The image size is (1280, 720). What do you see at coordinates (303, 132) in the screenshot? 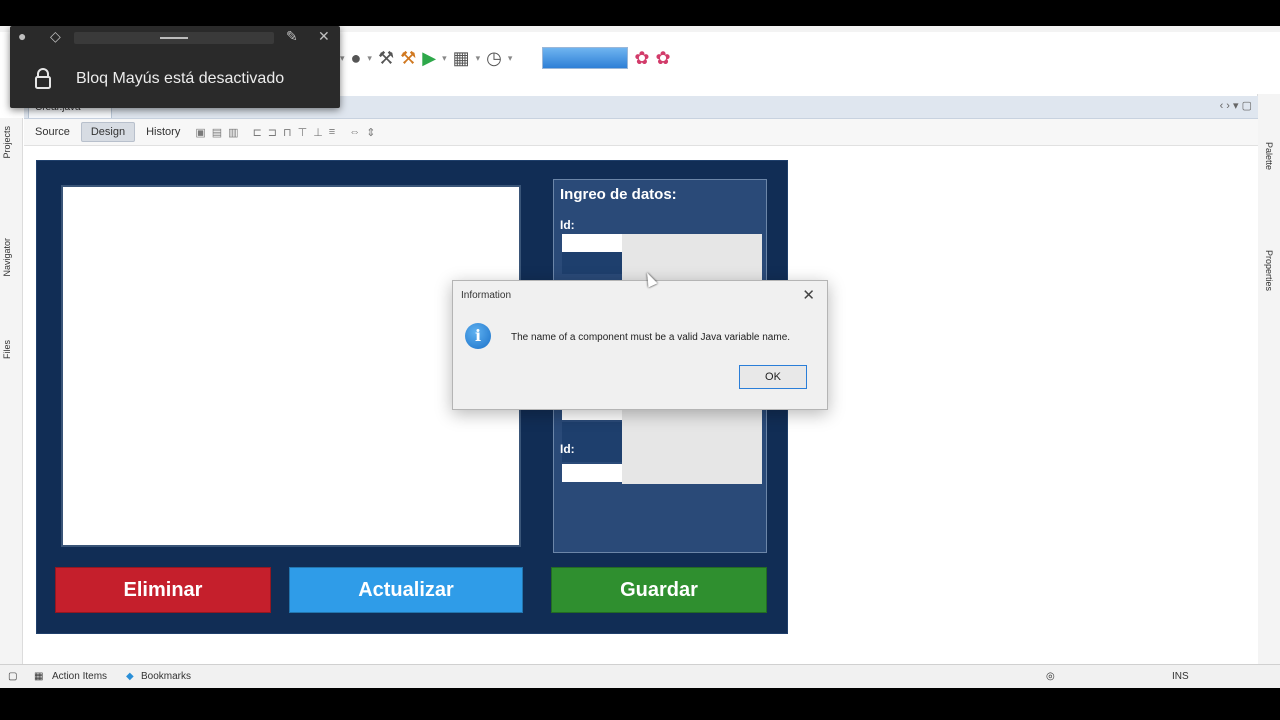
I see `align-top-icon: ⊤` at bounding box center [303, 132].